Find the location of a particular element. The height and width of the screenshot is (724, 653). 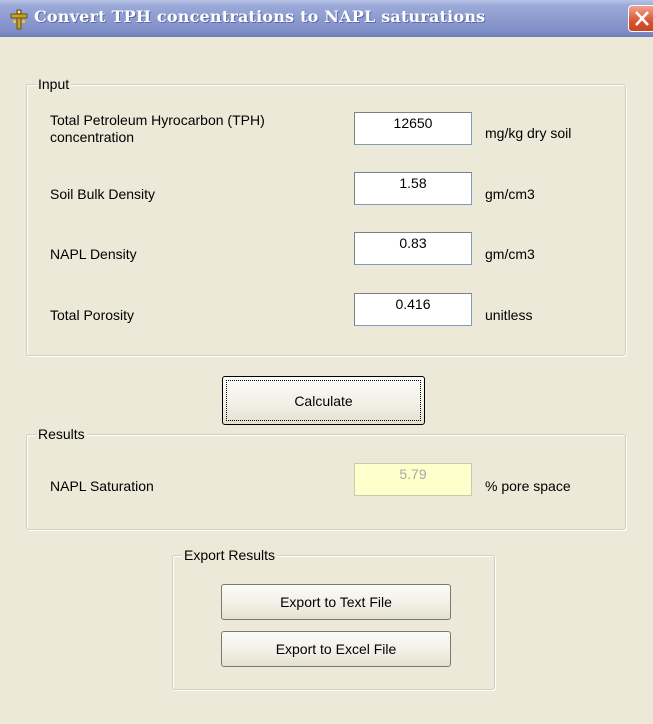

soil-bulk-density-label: Soil Bulk Density is located at coordinates (103, 194).